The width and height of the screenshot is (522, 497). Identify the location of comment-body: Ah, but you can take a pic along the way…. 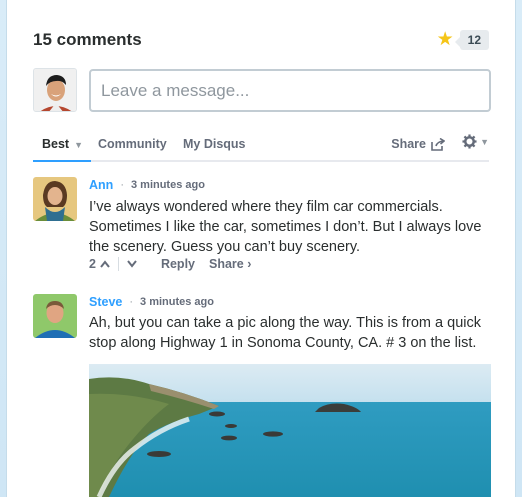
(285, 333).